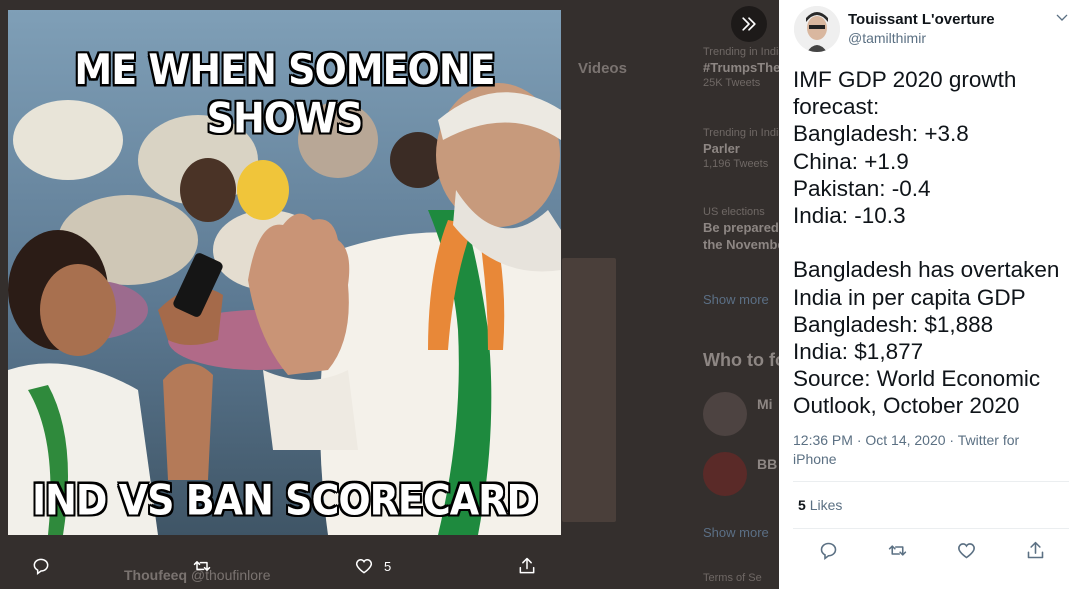  Describe the element at coordinates (858, 352) in the screenshot. I see `tweet-line: India: $1,877` at that location.